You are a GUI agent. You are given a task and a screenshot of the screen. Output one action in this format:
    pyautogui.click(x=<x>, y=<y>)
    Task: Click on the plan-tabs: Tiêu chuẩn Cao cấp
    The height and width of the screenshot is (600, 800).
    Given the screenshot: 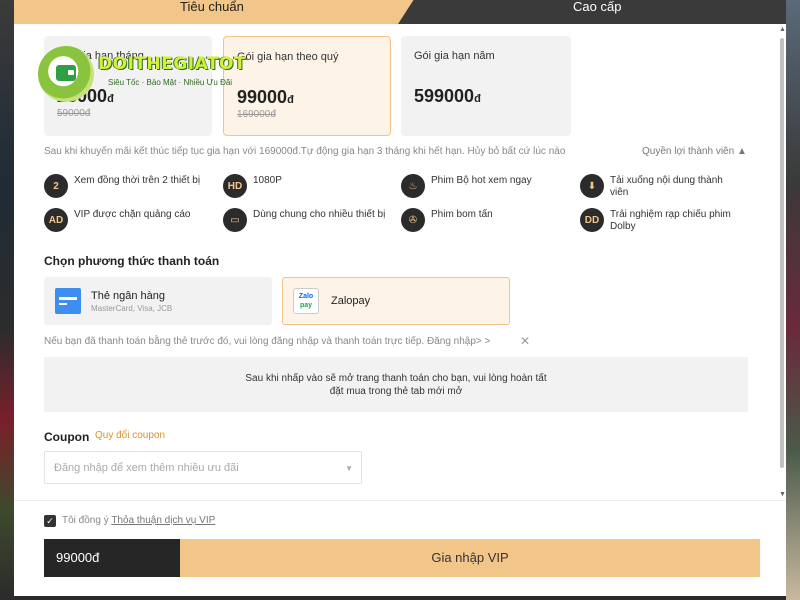 What is the action you would take?
    pyautogui.click(x=400, y=12)
    